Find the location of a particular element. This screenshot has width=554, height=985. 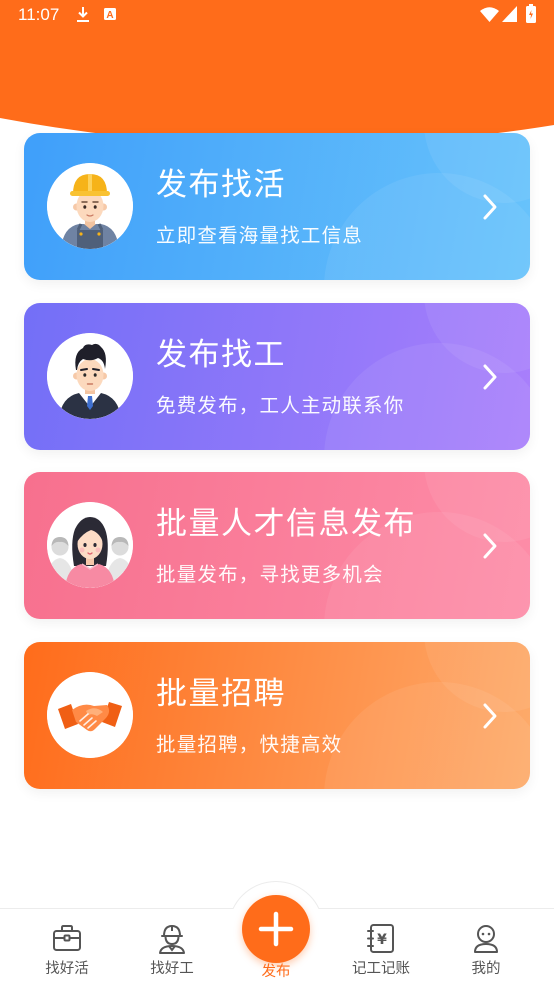

card-batch-talent-post: 批量人才信息发布 批量发布，寻找更多机会 is located at coordinates (277, 545).